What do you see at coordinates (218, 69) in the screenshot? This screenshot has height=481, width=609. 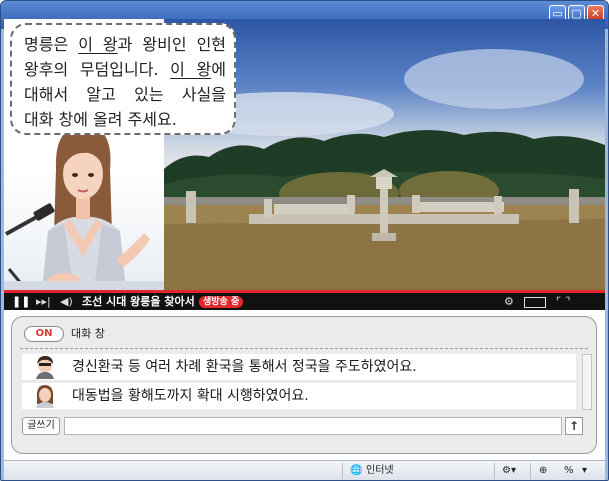 I see `bubble-text-2b: 에` at bounding box center [218, 69].